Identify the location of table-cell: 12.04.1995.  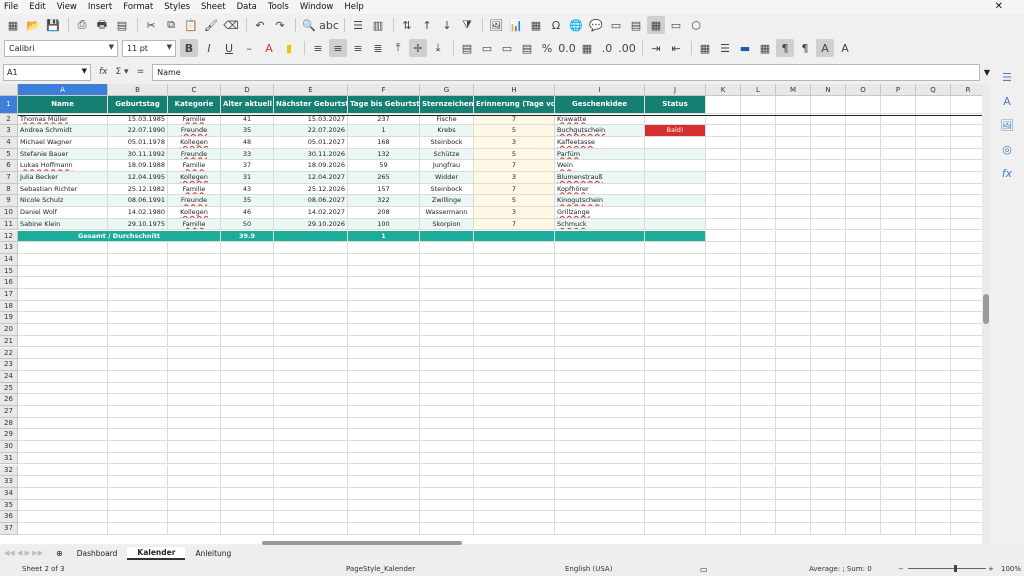
(138, 178).